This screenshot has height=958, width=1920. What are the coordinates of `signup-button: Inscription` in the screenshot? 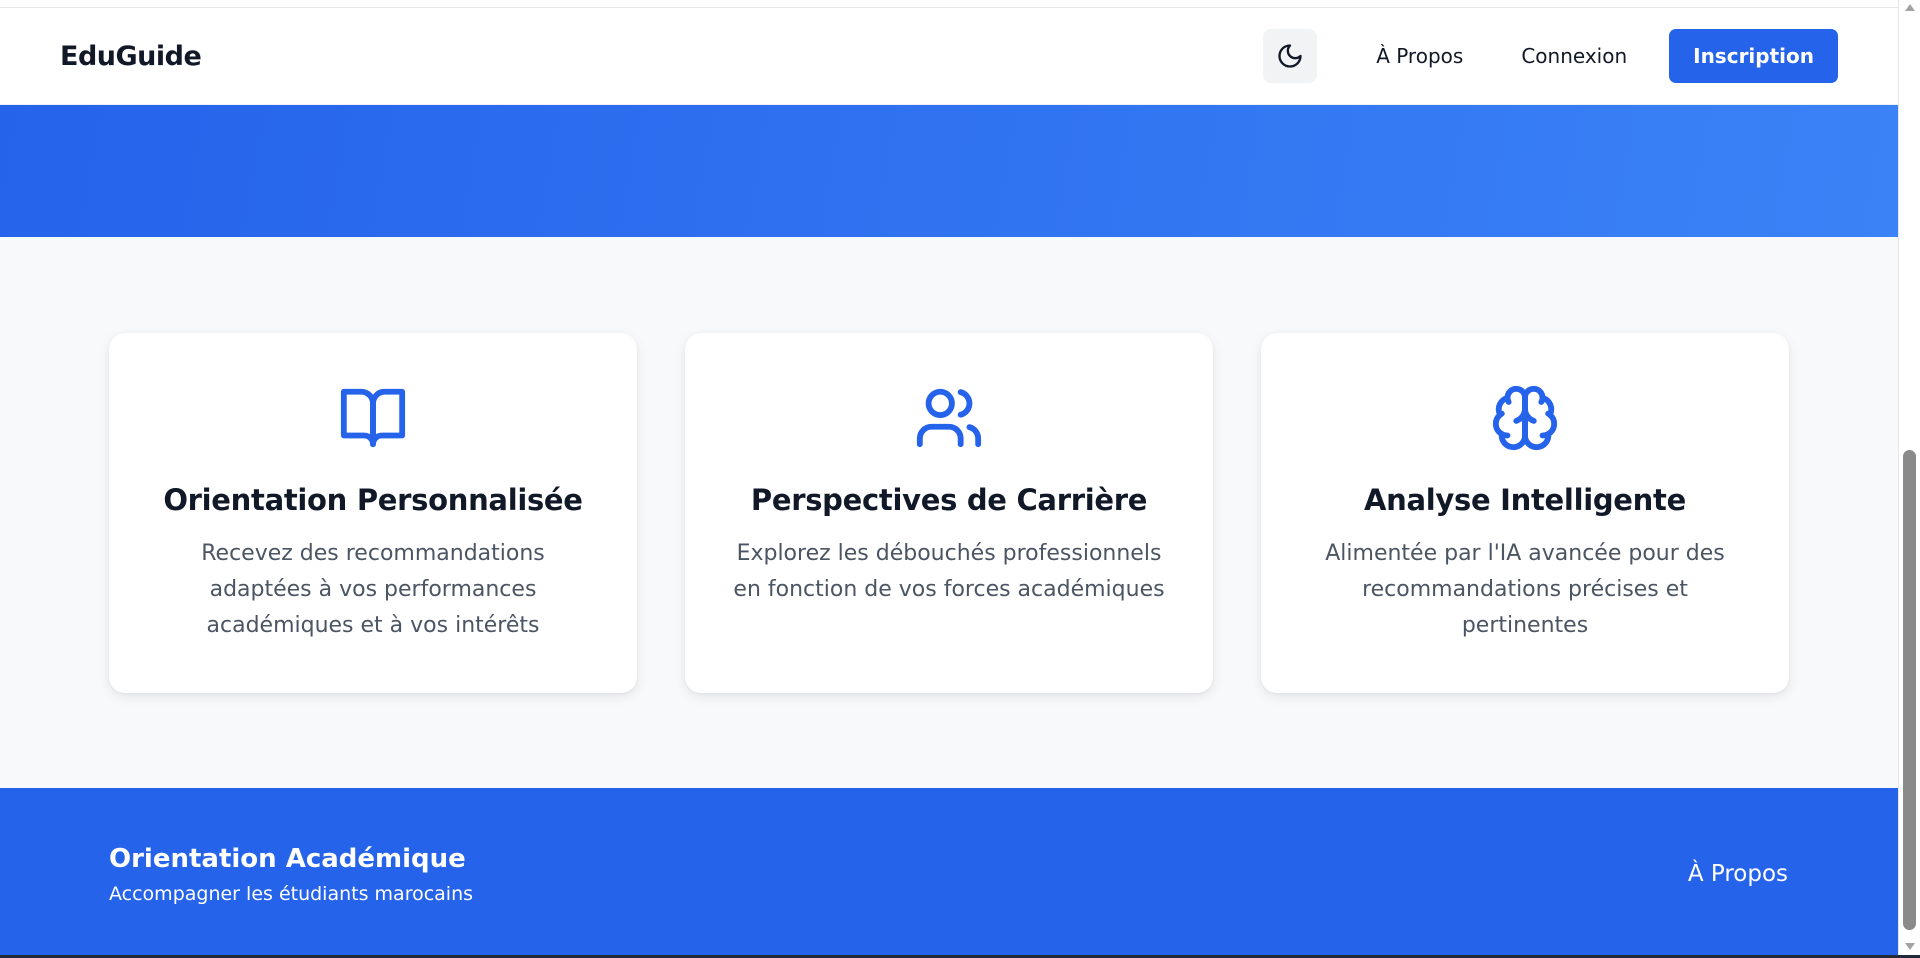 It's located at (1753, 56).